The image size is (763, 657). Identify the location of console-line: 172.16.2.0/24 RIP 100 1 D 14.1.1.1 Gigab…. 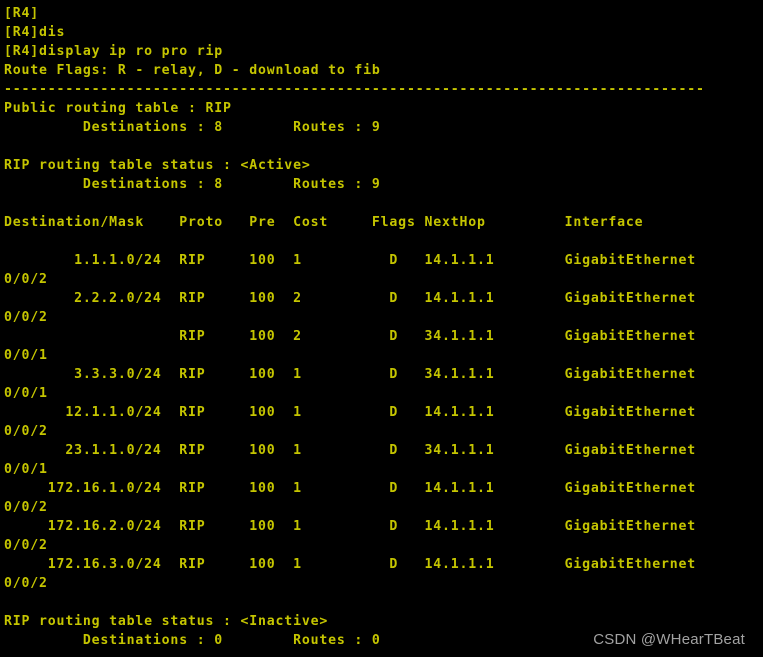
(350, 526).